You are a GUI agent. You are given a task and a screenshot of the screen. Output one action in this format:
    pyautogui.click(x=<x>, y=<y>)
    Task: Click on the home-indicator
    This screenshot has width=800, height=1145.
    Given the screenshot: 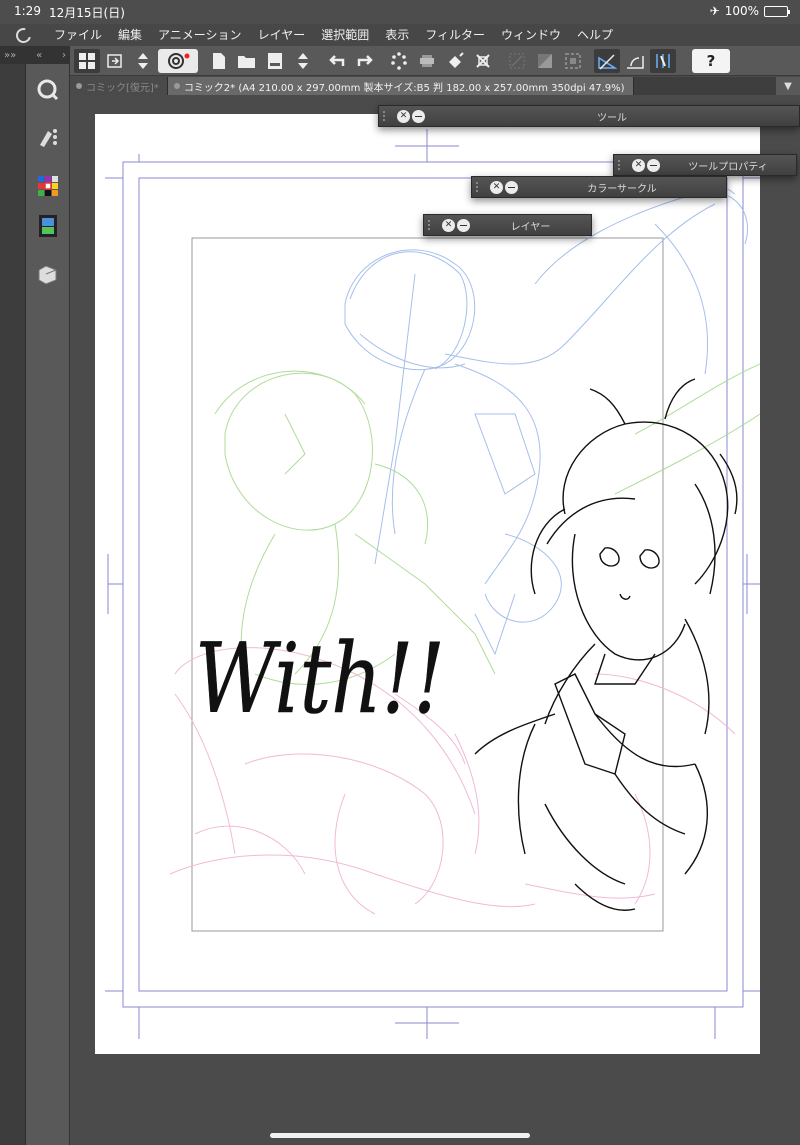 What is the action you would take?
    pyautogui.click(x=400, y=1135)
    